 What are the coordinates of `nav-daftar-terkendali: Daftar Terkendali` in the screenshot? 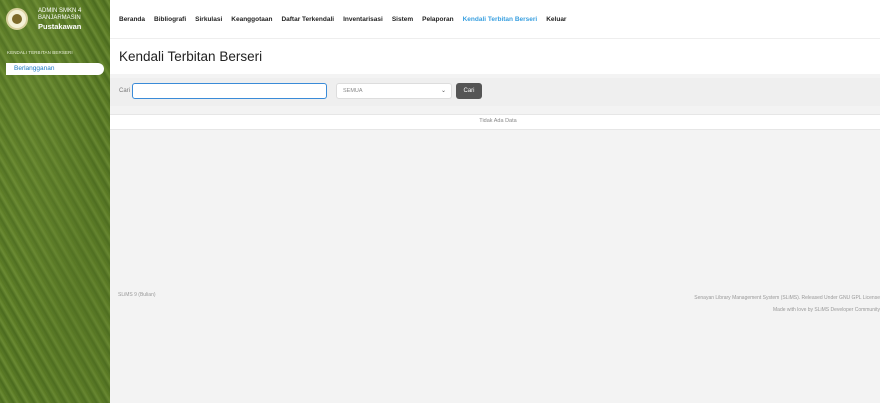 It's located at (307, 19).